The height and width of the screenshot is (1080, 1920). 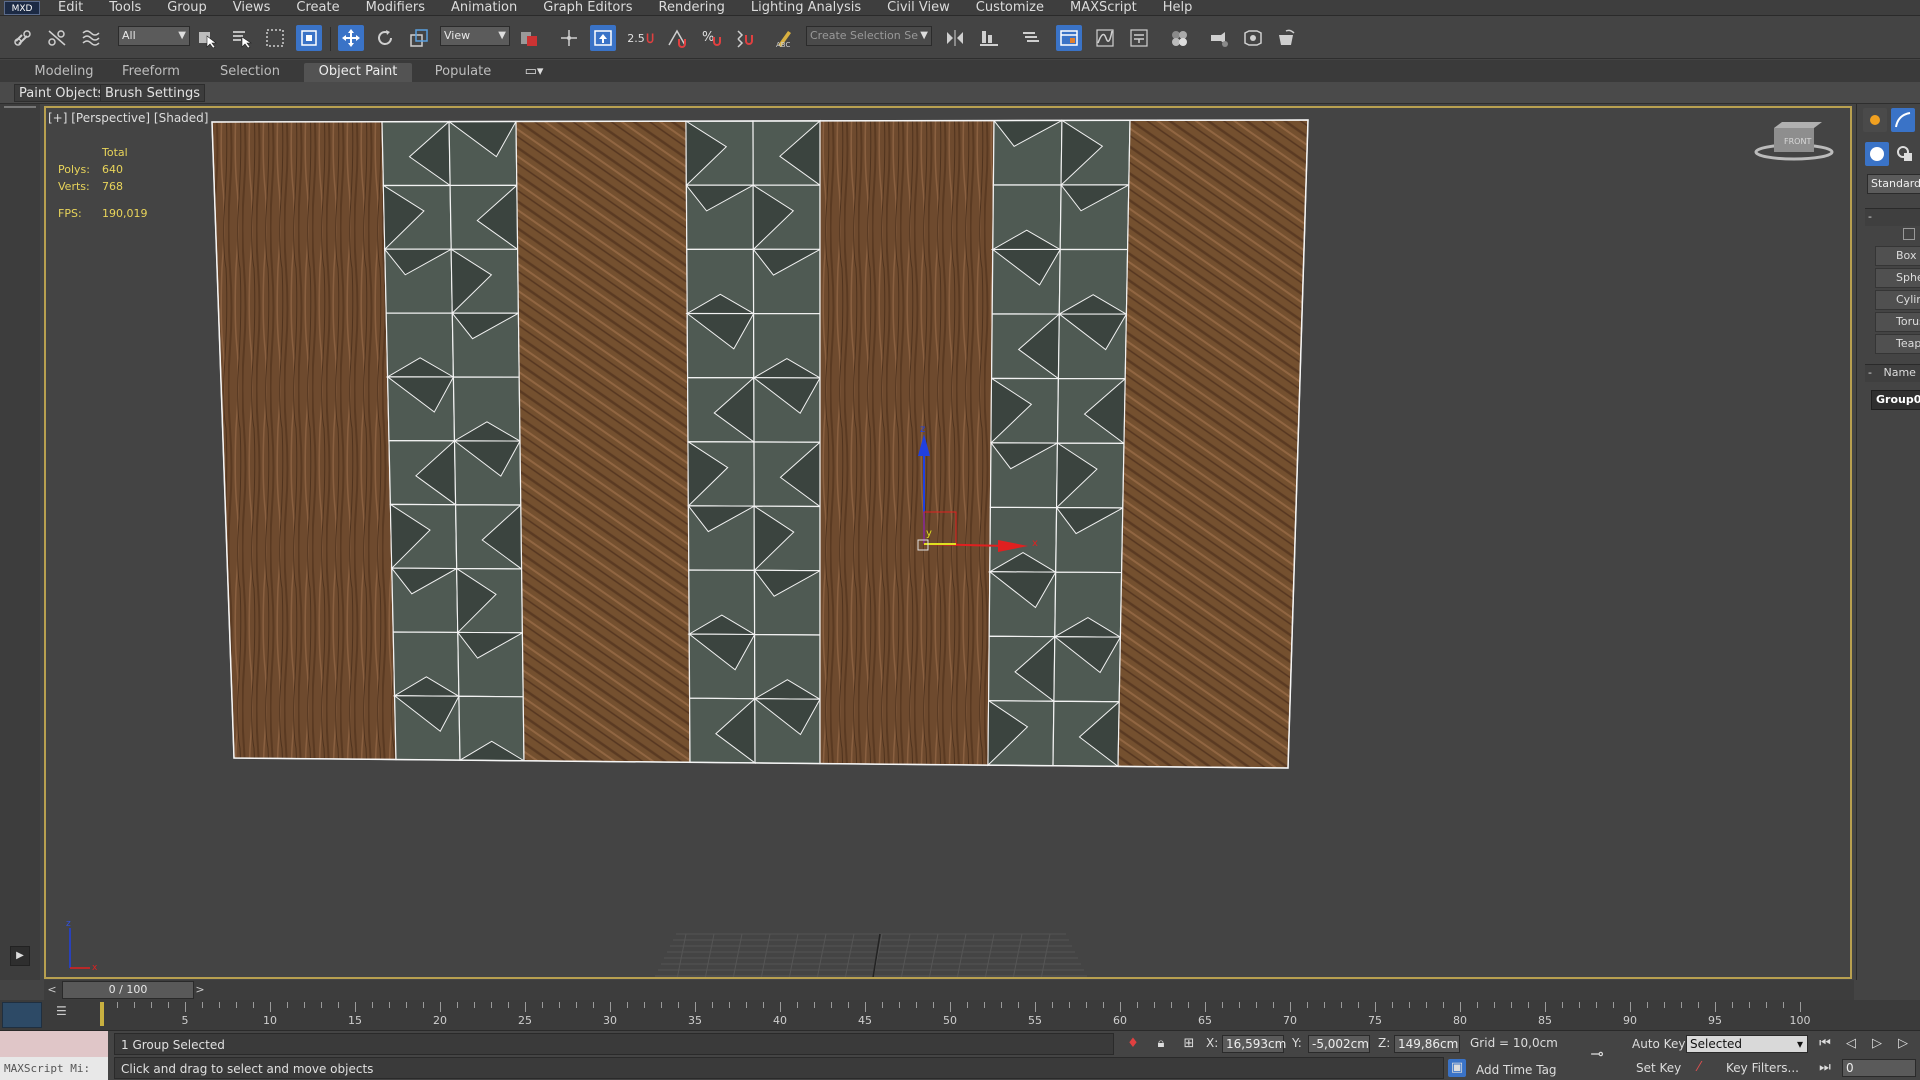 I want to click on app-logo: MXD, so click(x=22, y=7).